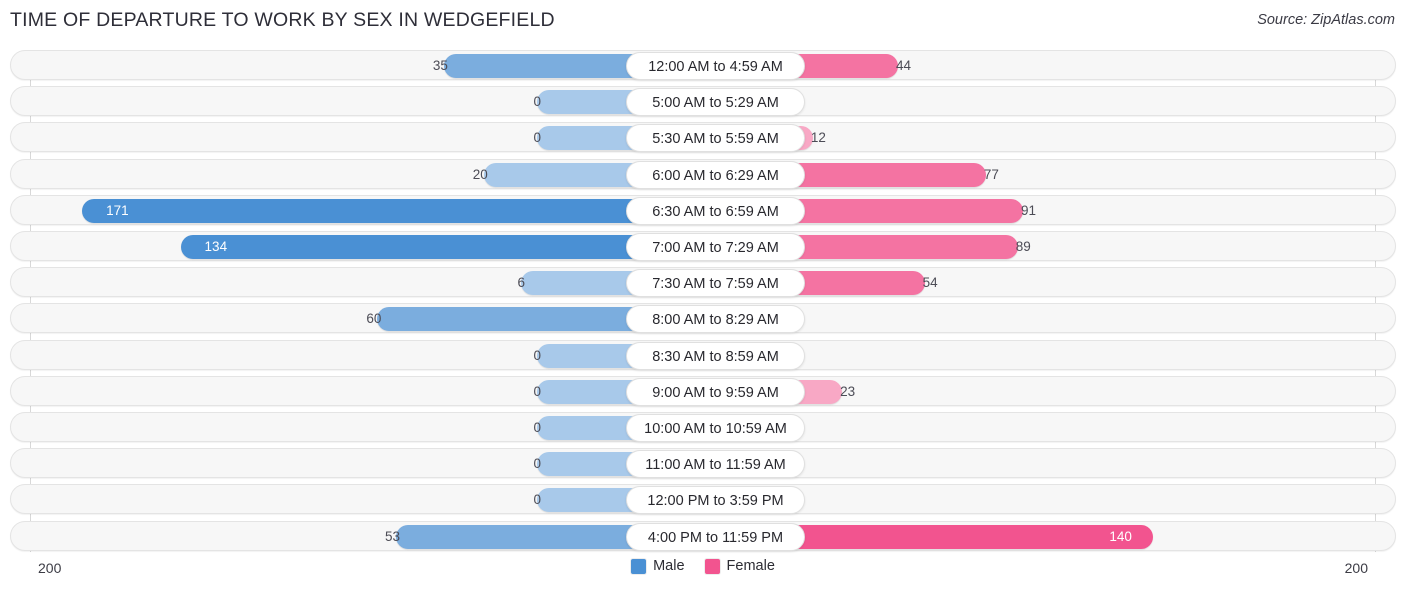  What do you see at coordinates (1023, 246) in the screenshot?
I see `bar-value-female: 89` at bounding box center [1023, 246].